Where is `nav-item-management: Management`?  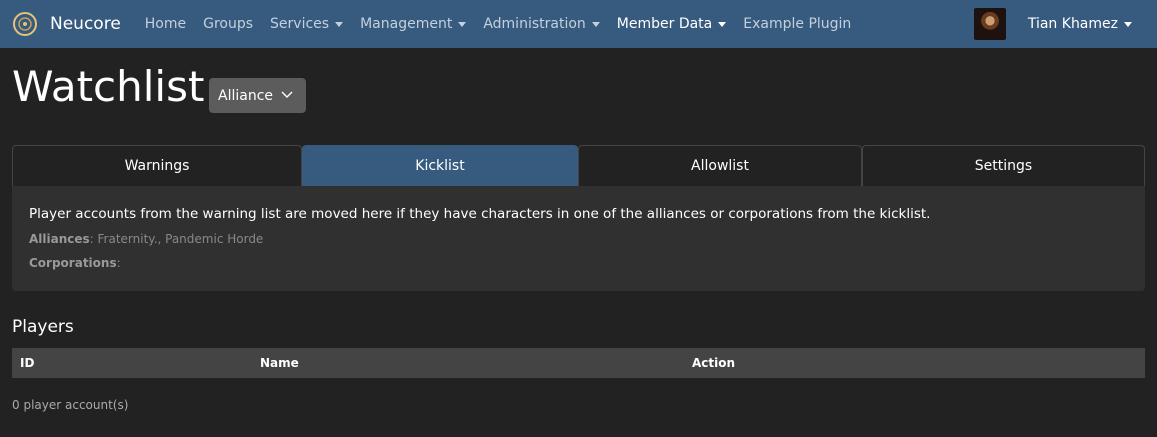 nav-item-management: Management is located at coordinates (413, 24).